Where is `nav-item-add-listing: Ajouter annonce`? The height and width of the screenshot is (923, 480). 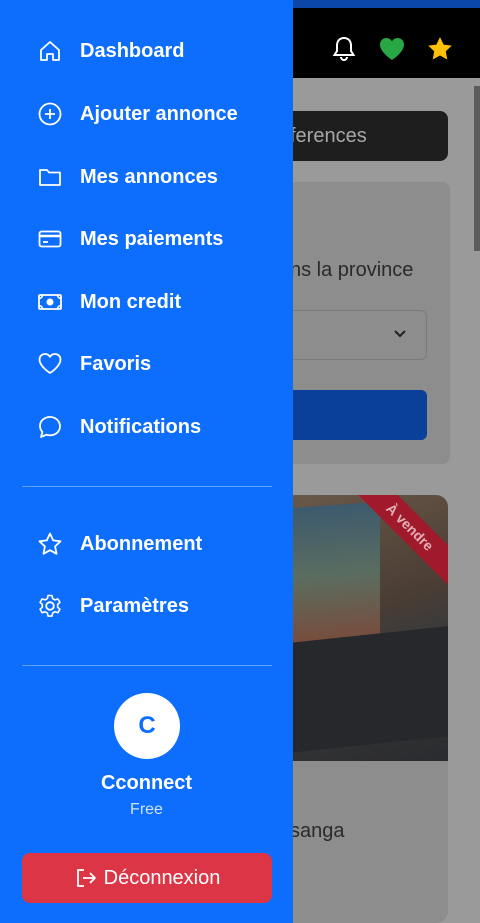
nav-item-add-listing: Ajouter annonce is located at coordinates (146, 114).